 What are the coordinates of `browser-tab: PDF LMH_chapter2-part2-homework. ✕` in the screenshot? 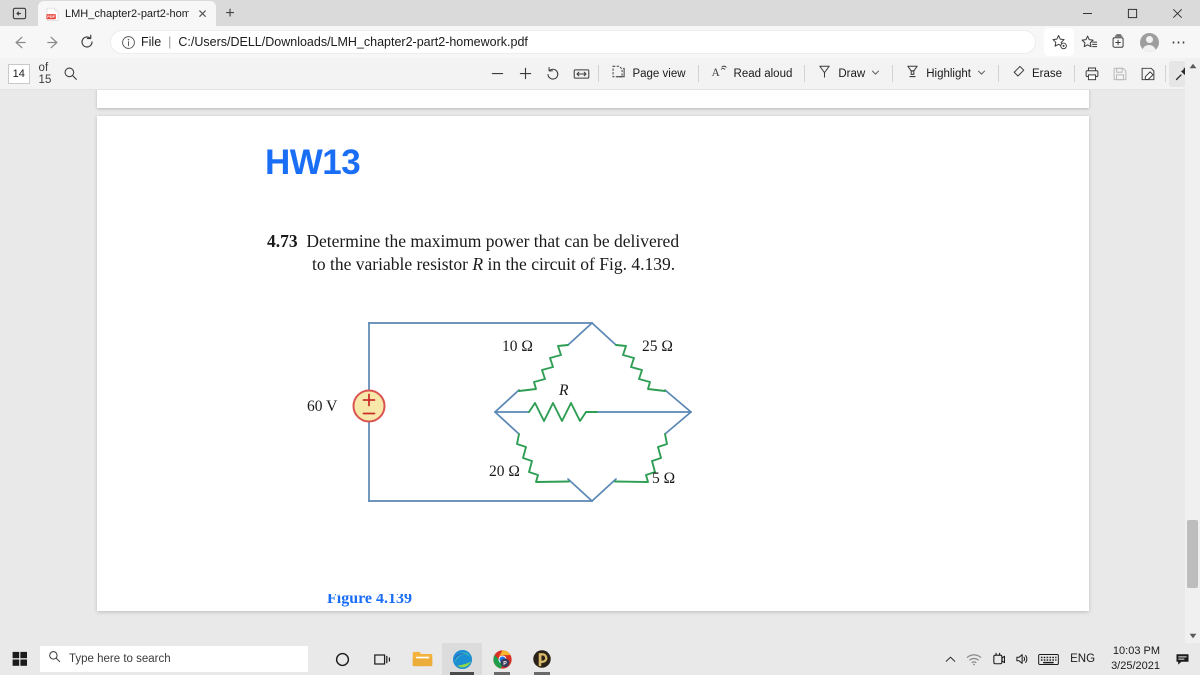 It's located at (127, 13).